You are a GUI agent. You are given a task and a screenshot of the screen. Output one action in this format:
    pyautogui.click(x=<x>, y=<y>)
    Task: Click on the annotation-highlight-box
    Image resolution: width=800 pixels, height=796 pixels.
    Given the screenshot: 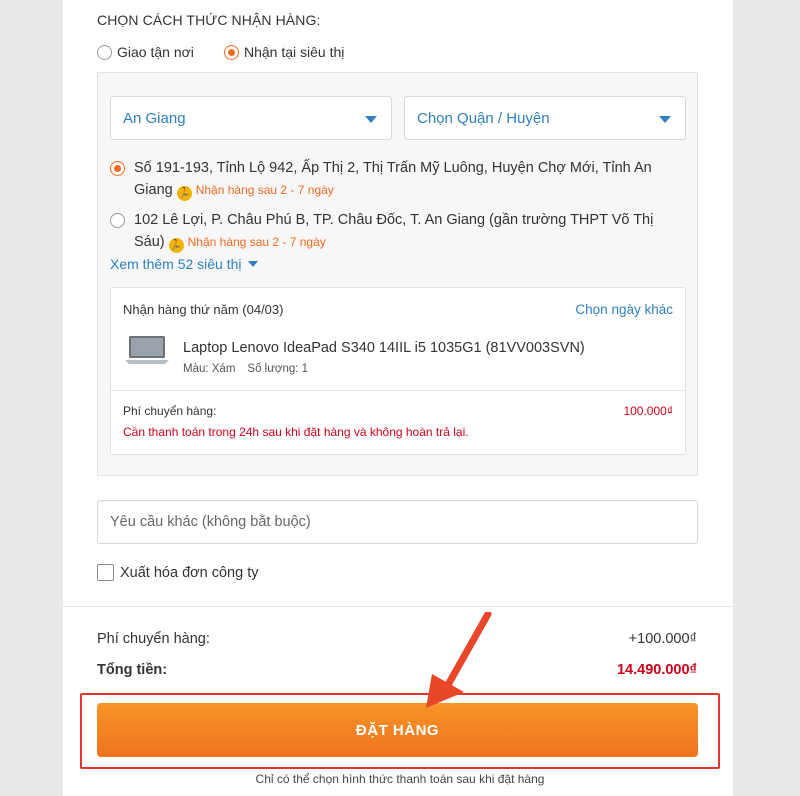 What is the action you would take?
    pyautogui.click(x=400, y=731)
    